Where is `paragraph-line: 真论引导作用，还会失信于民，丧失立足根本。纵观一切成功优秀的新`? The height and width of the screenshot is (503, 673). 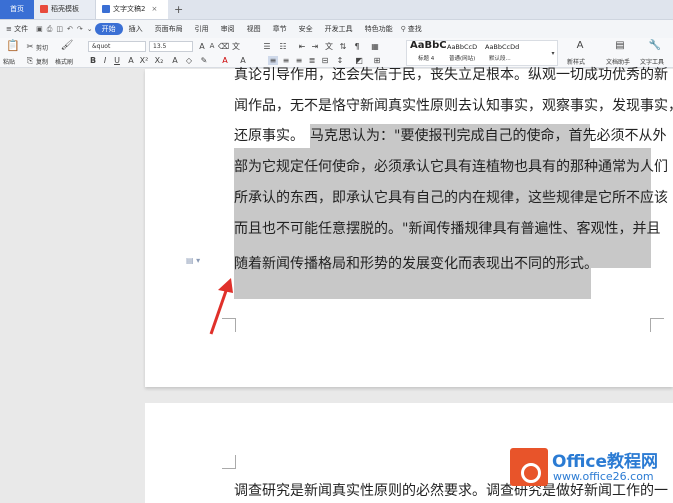 paragraph-line: 真论引导作用，还会失信于民，丧失立足根本。纵观一切成功优秀的新 is located at coordinates (451, 75).